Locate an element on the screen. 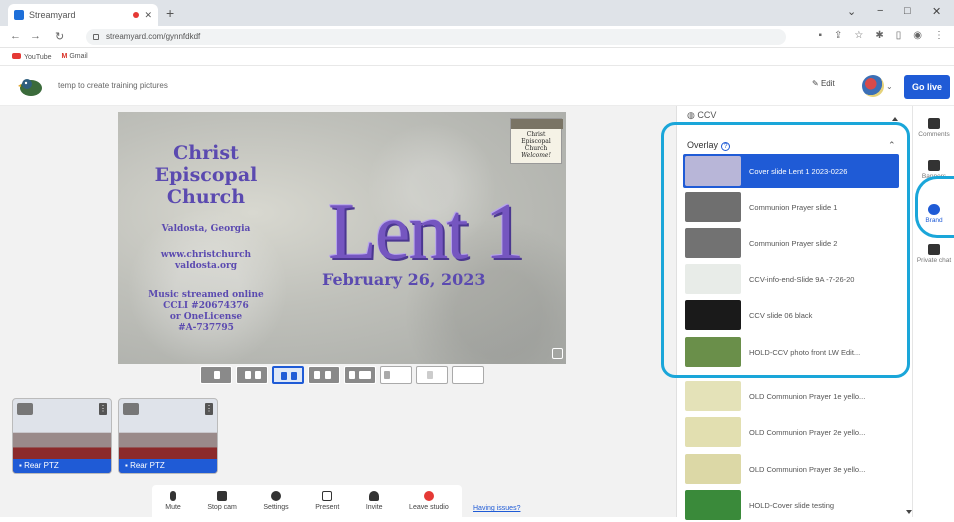 The height and width of the screenshot is (522, 954). address-bar-icons: ▪ ⇪ ☆ ✱ ▯ ◉ ⋮ is located at coordinates (881, 35).